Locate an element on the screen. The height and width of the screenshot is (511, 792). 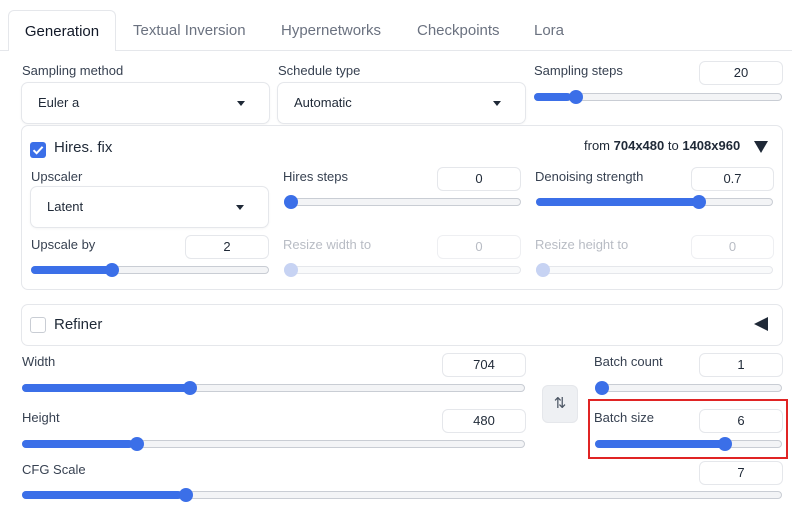
denoising-strength-input: 0.7 is located at coordinates (732, 179).